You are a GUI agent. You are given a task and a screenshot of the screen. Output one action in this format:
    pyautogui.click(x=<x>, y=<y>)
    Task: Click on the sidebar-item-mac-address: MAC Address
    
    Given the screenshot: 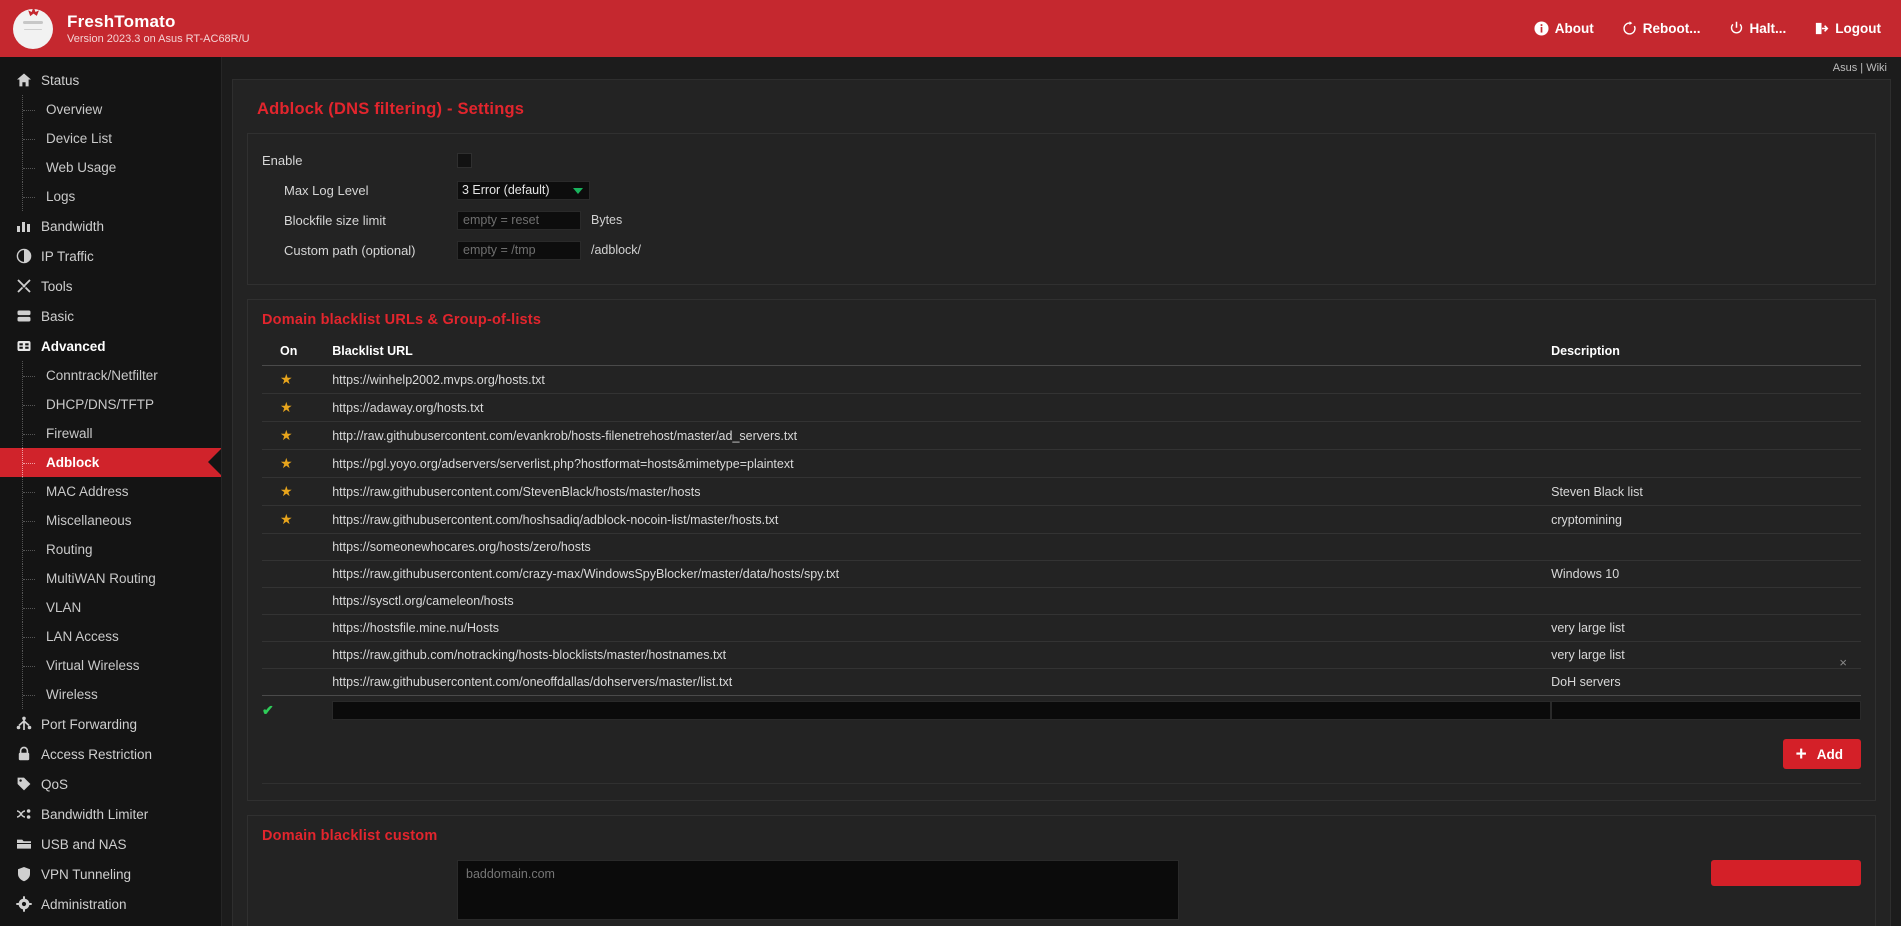 What is the action you would take?
    pyautogui.click(x=110, y=491)
    